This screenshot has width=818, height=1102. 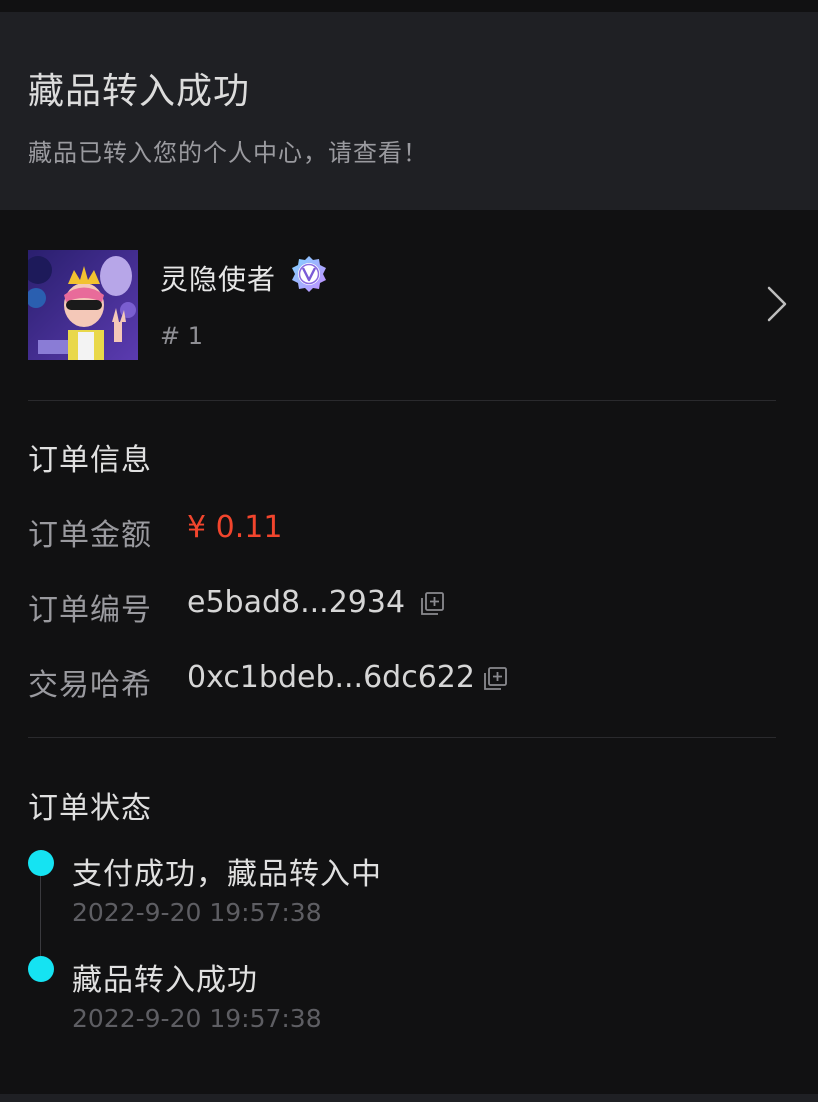 What do you see at coordinates (777, 304) in the screenshot?
I see `chevron-right-icon` at bounding box center [777, 304].